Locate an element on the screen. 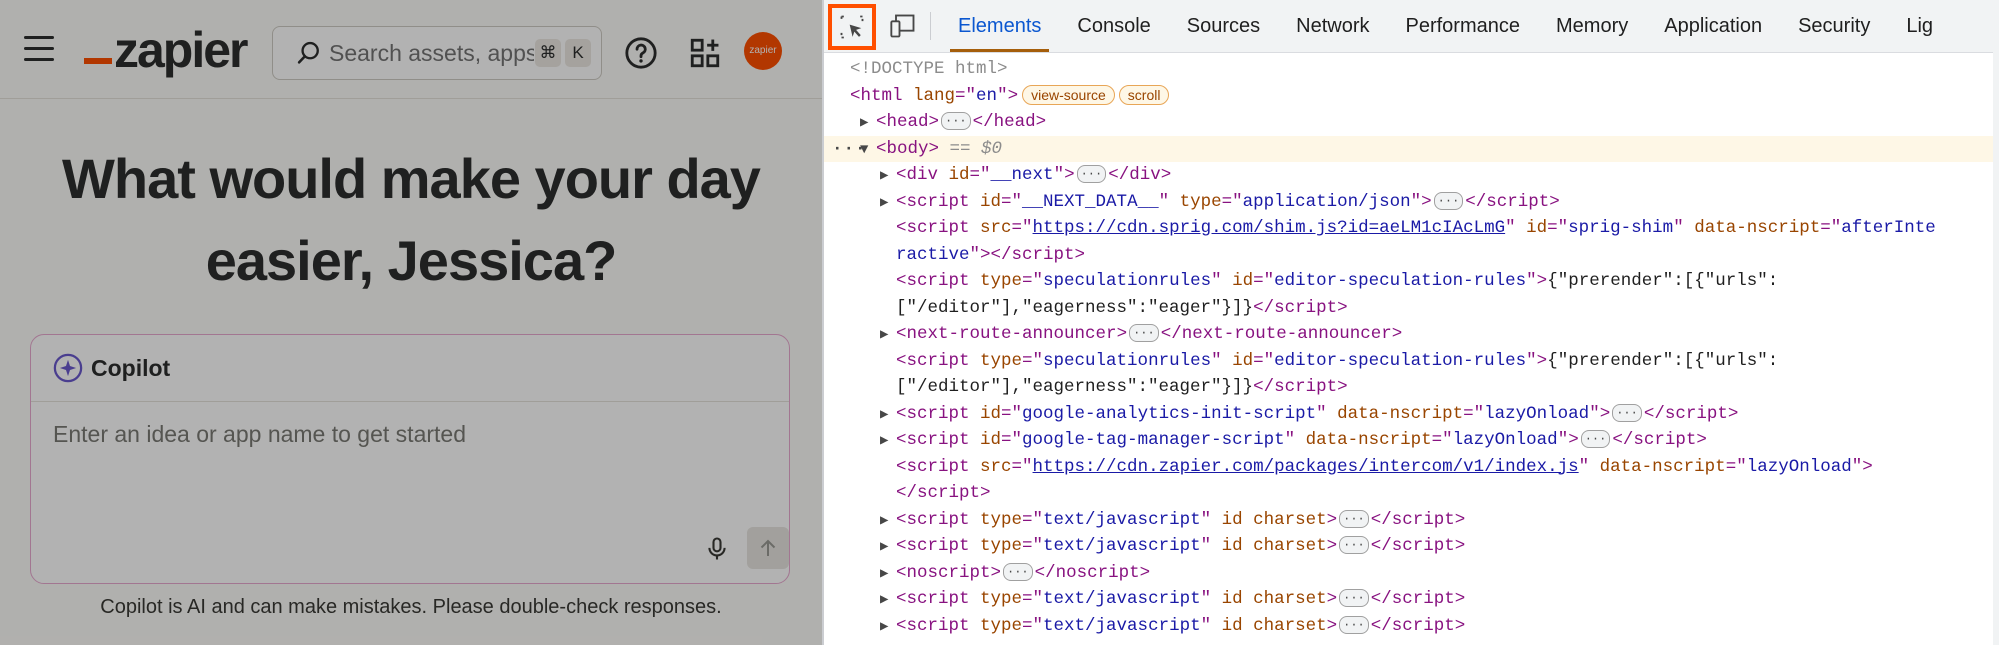  row-ellipsis-icon: ··· is located at coordinates (849, 149).